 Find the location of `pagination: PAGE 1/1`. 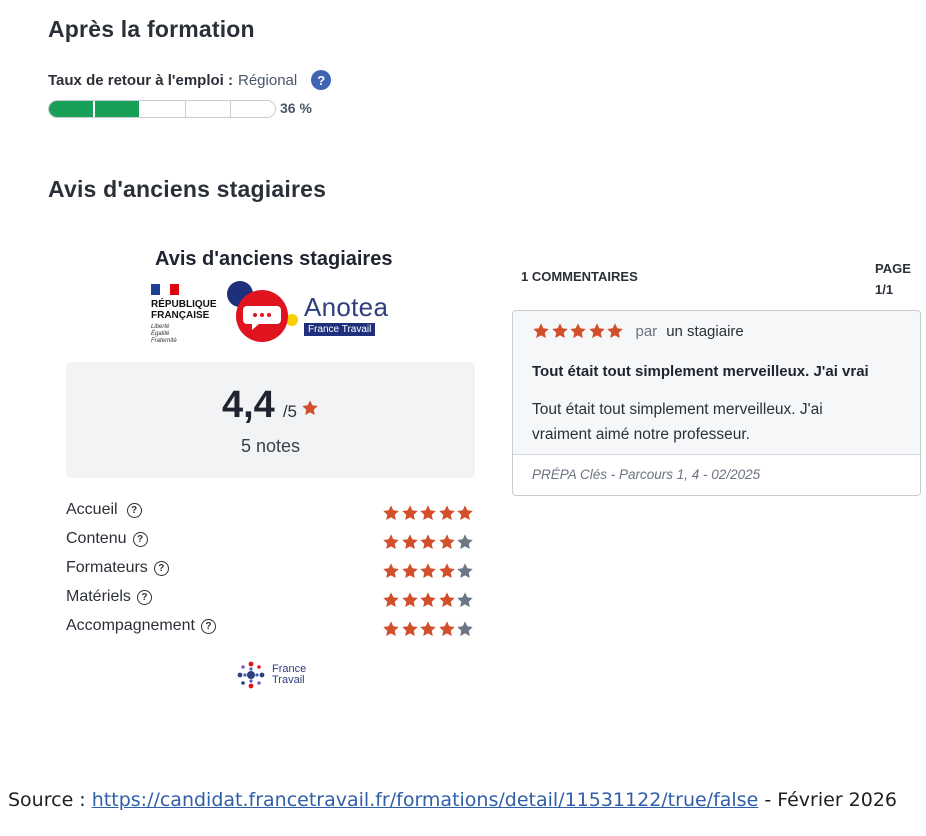

pagination: PAGE 1/1 is located at coordinates (893, 279).